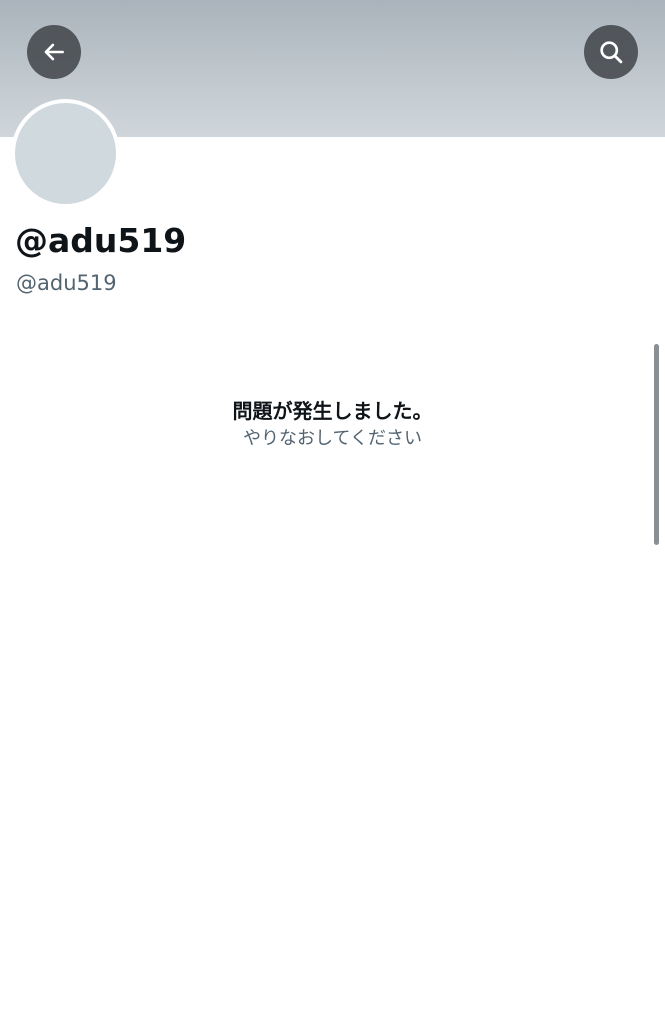 This screenshot has width=665, height=1024. I want to click on profile-handle: @adu519, so click(66, 283).